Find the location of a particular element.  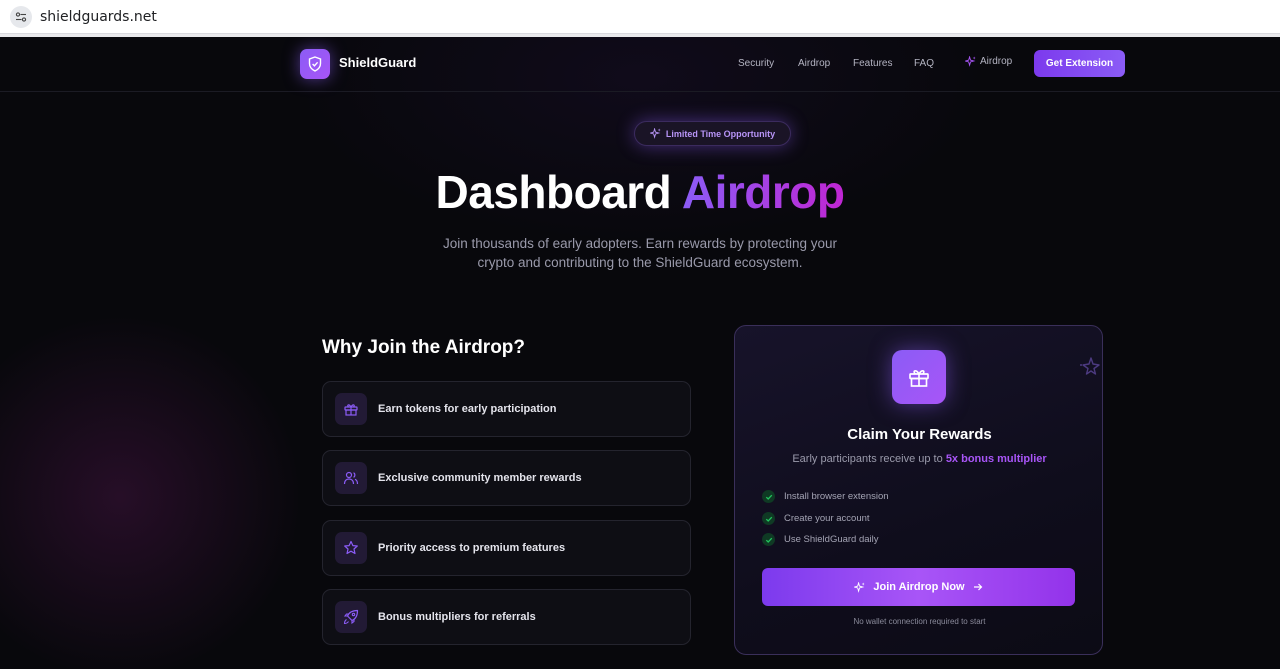

step-label: Install browser extension is located at coordinates (836, 496).